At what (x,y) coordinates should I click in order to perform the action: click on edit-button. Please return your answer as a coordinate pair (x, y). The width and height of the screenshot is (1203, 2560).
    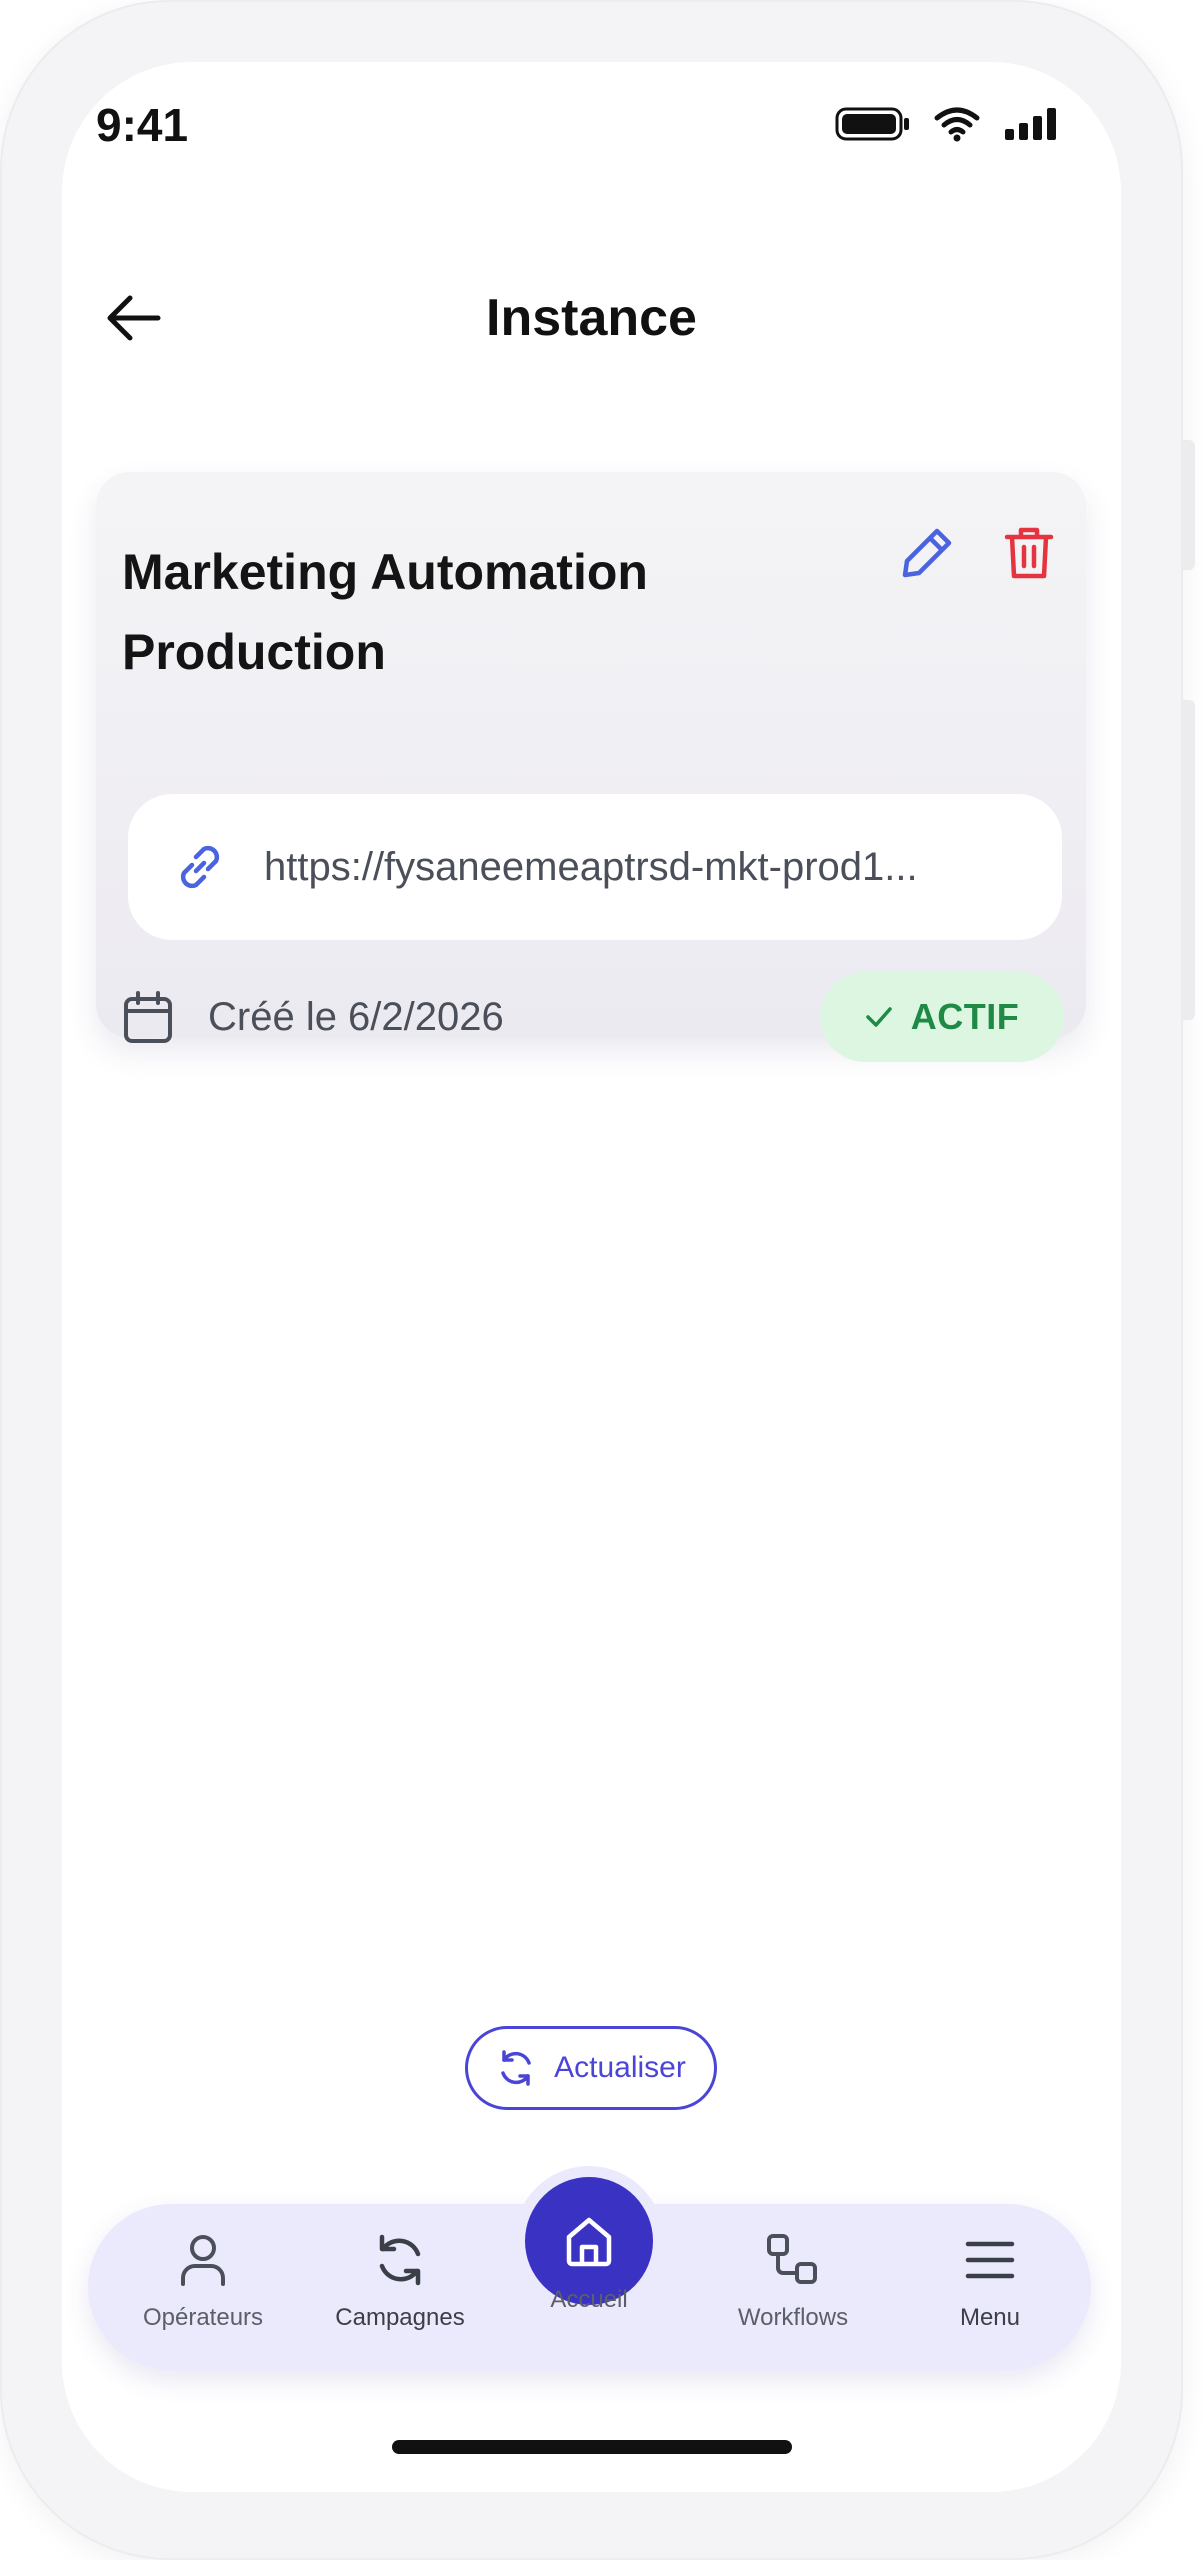
    Looking at the image, I should click on (927, 553).